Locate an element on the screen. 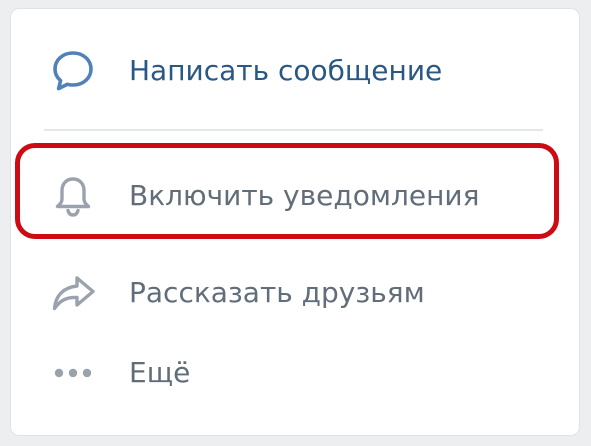  send-message-label: Написать сообщение is located at coordinates (286, 70).